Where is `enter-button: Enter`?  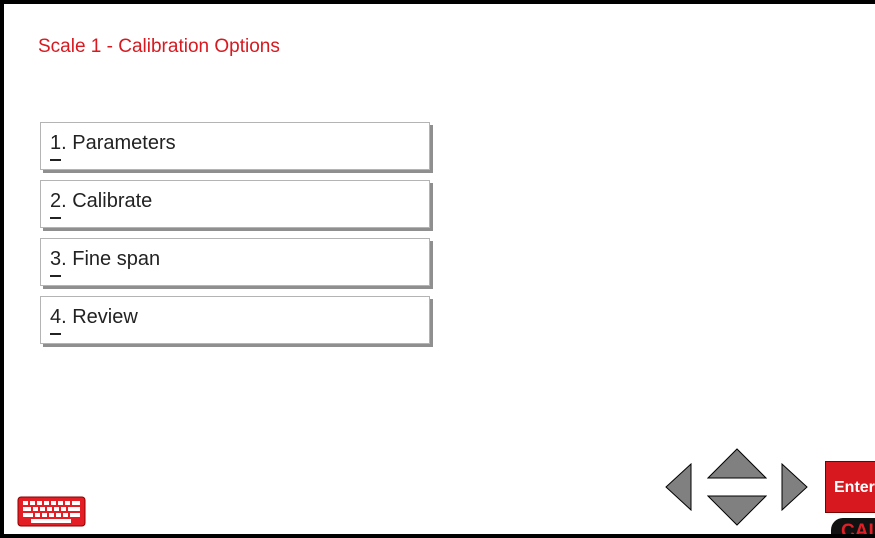 enter-button: Enter is located at coordinates (850, 487).